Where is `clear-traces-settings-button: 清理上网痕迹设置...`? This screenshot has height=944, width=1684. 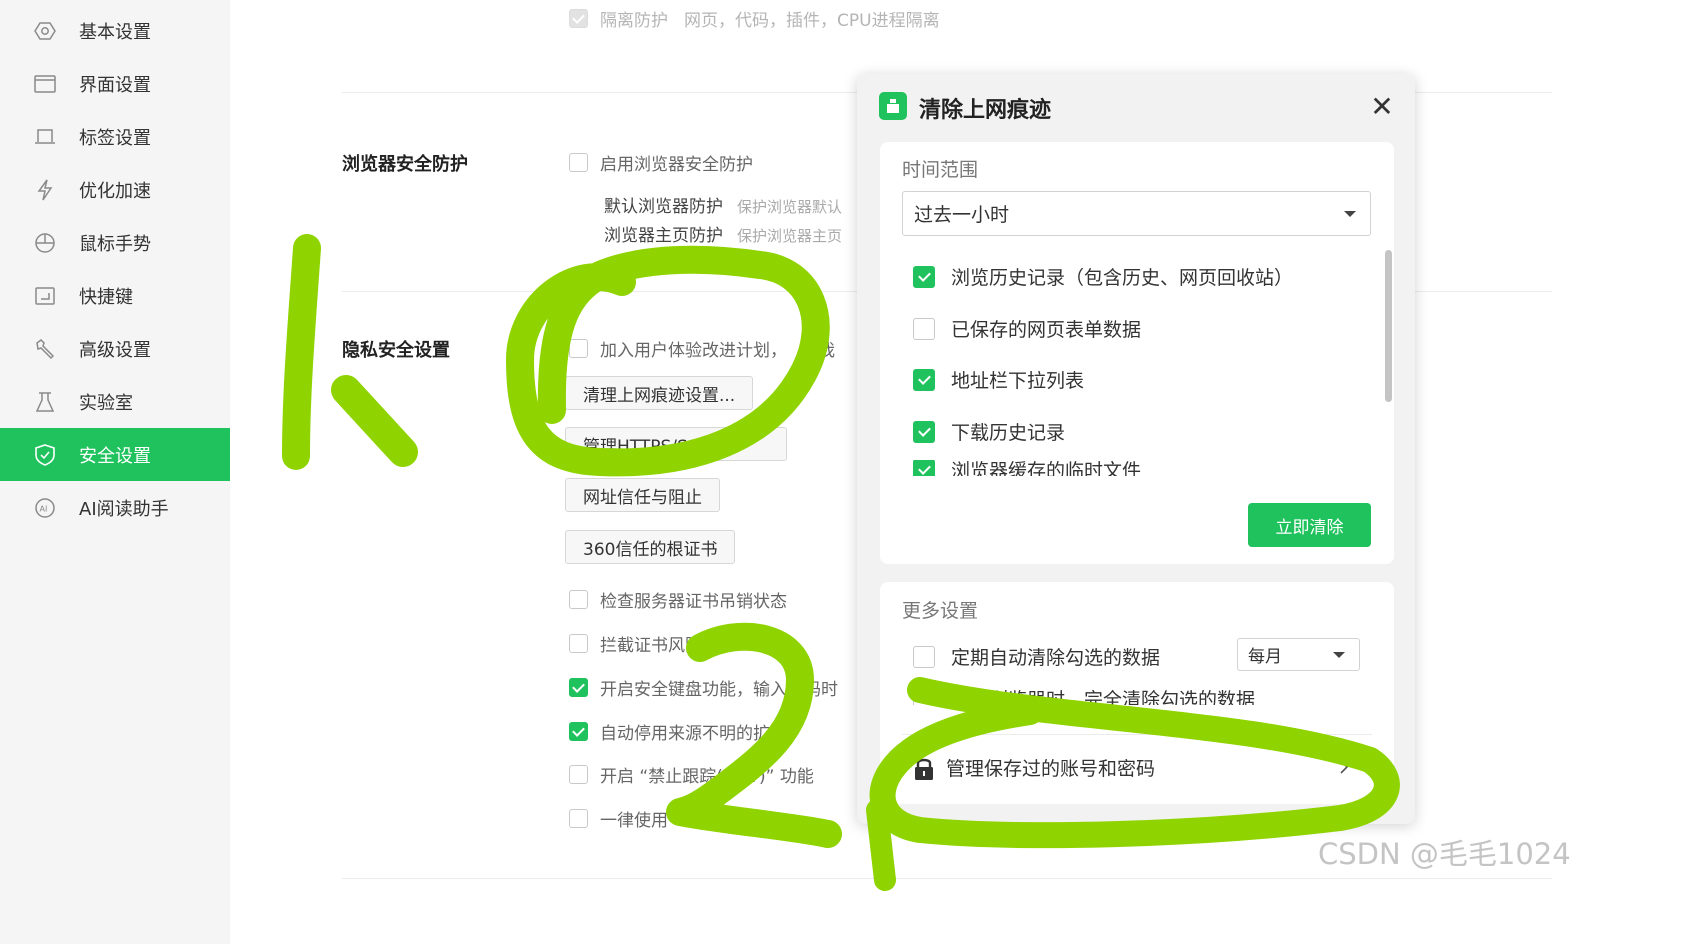
clear-traces-settings-button: 清理上网痕迹设置... is located at coordinates (659, 393).